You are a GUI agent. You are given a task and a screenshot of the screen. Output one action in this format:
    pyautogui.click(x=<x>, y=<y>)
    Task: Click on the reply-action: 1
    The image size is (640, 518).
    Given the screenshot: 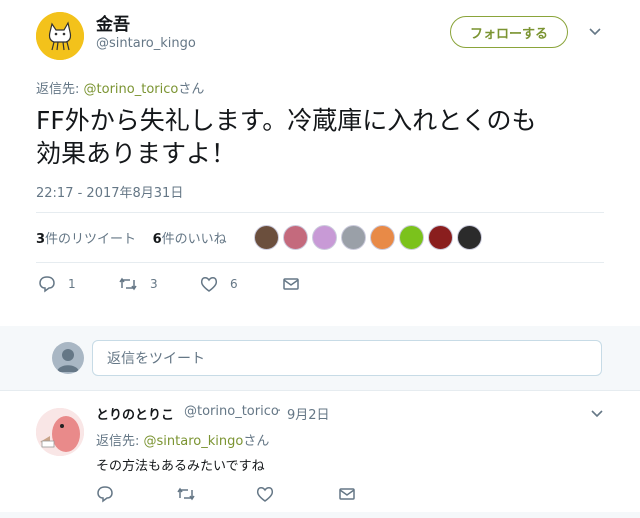 What is the action you would take?
    pyautogui.click(x=57, y=284)
    